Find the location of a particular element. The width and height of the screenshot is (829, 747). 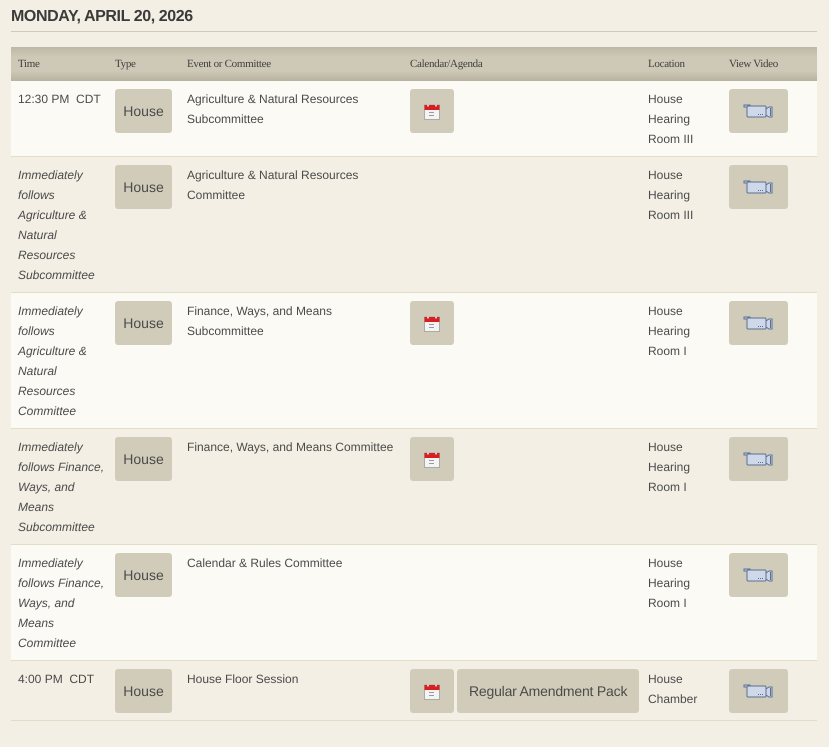

column-header: Time is located at coordinates (29, 64).